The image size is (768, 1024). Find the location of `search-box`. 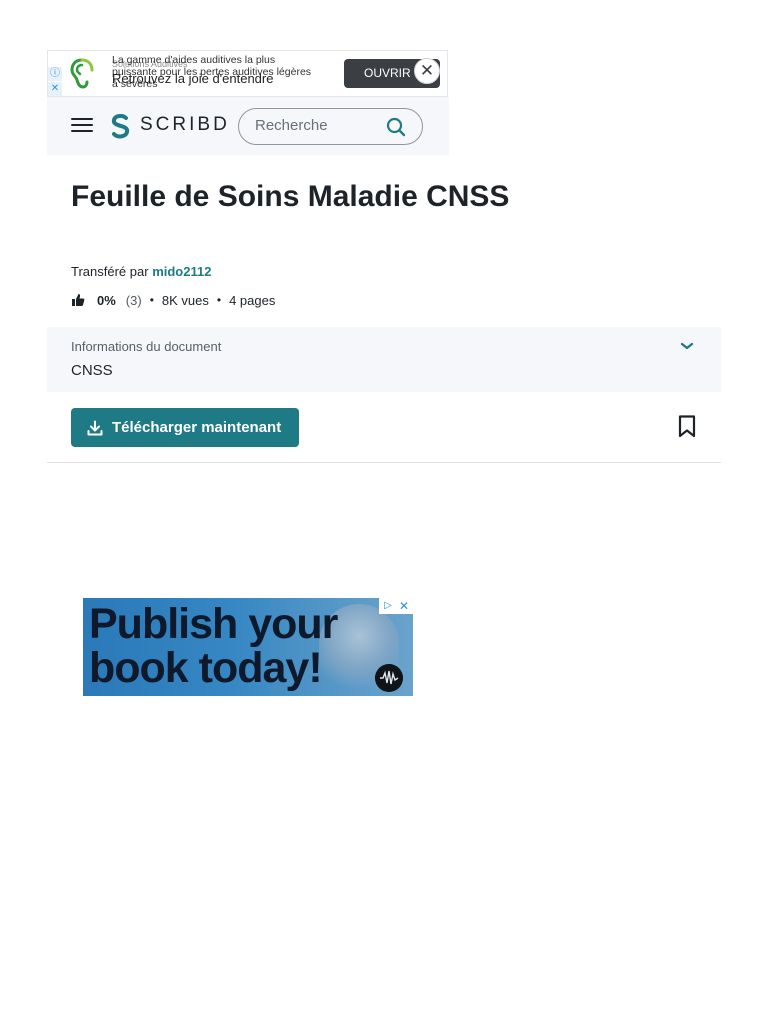

search-box is located at coordinates (330, 126).